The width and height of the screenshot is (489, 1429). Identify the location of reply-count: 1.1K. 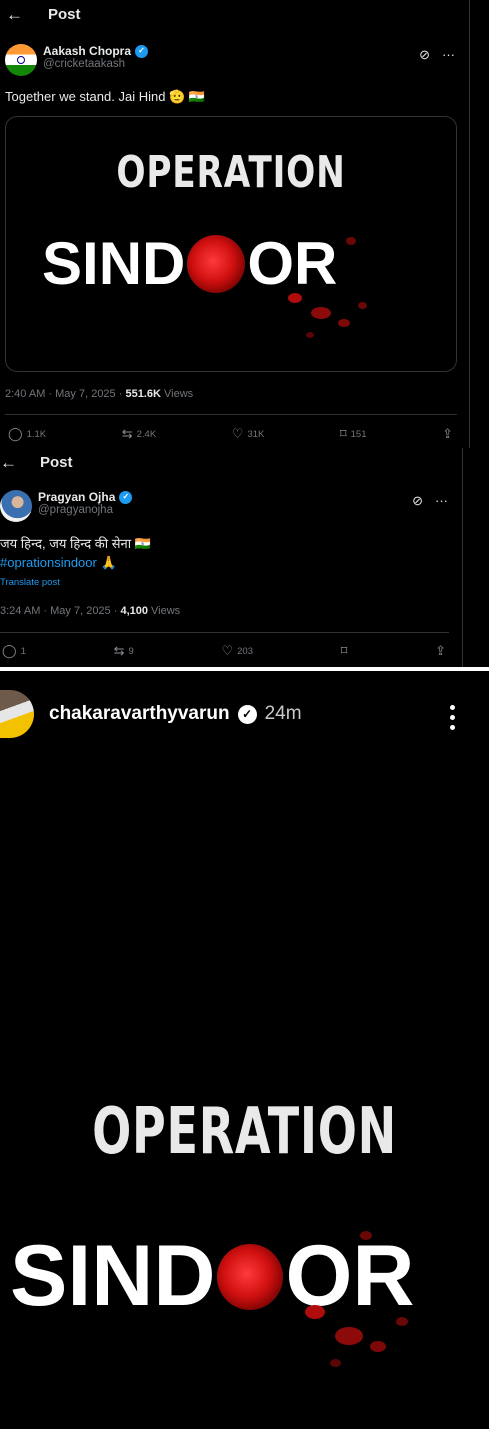
(36, 434).